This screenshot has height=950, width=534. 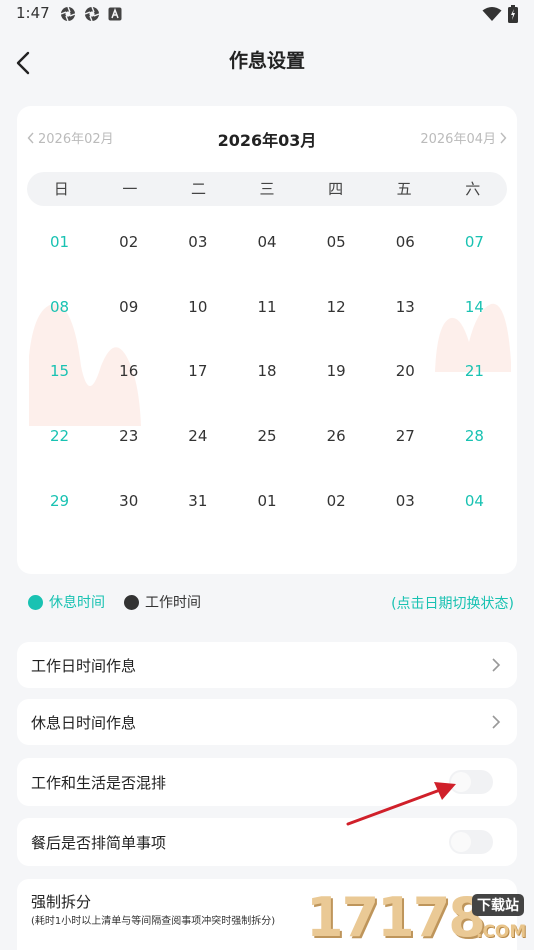 What do you see at coordinates (474, 371) in the screenshot?
I see `calendar-day: 21` at bounding box center [474, 371].